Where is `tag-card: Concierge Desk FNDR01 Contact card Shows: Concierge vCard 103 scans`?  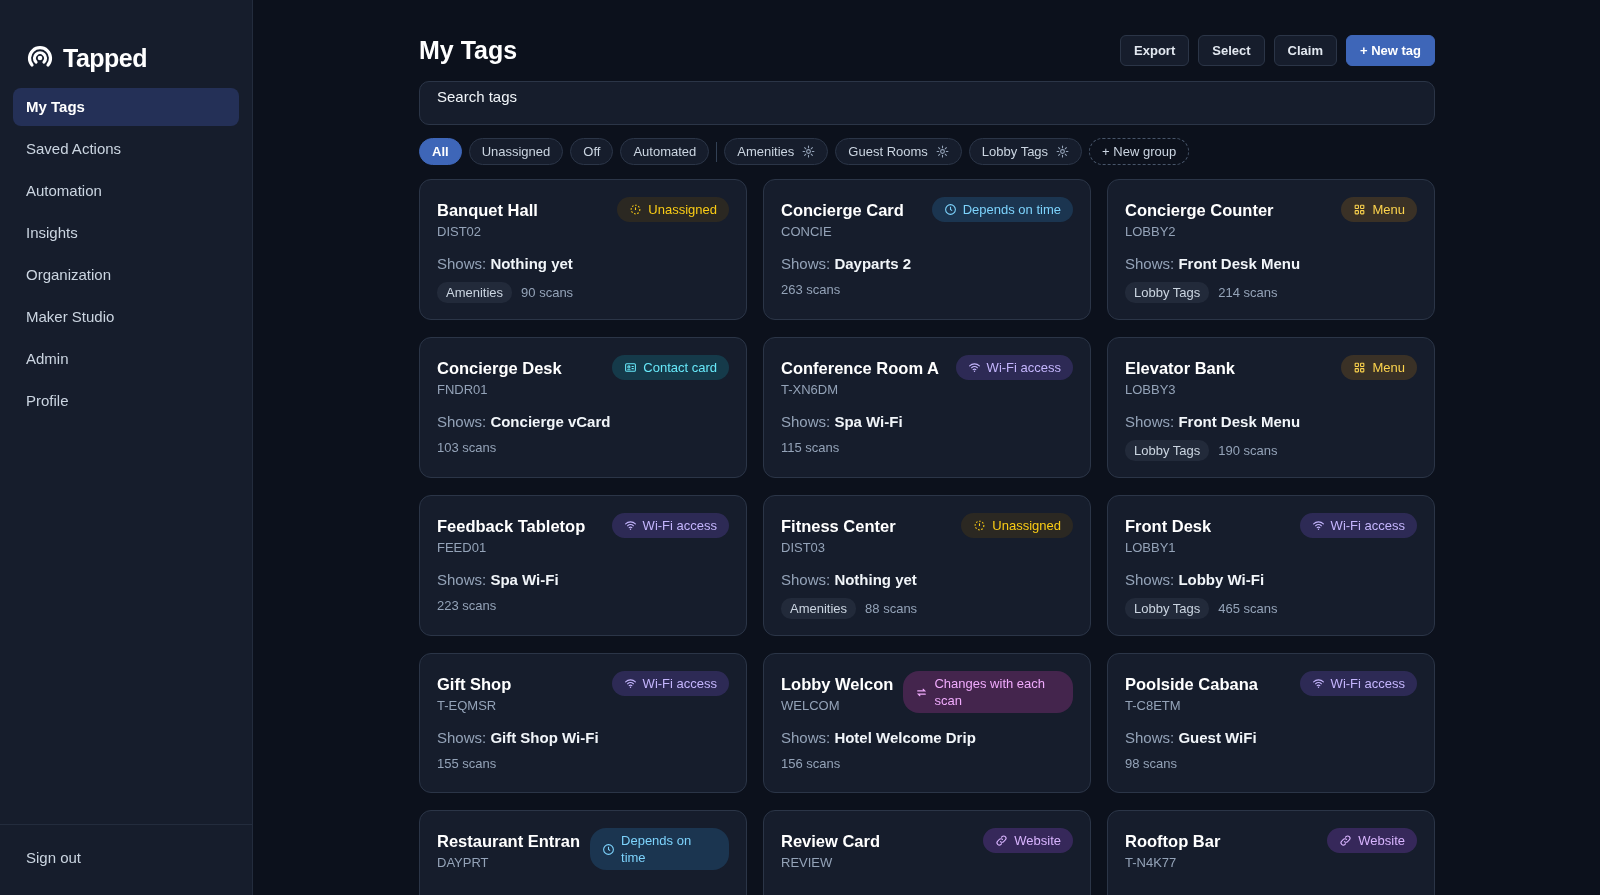 tag-card: Concierge Desk FNDR01 Contact card Shows: Concierge vCard 103 scans is located at coordinates (583, 407).